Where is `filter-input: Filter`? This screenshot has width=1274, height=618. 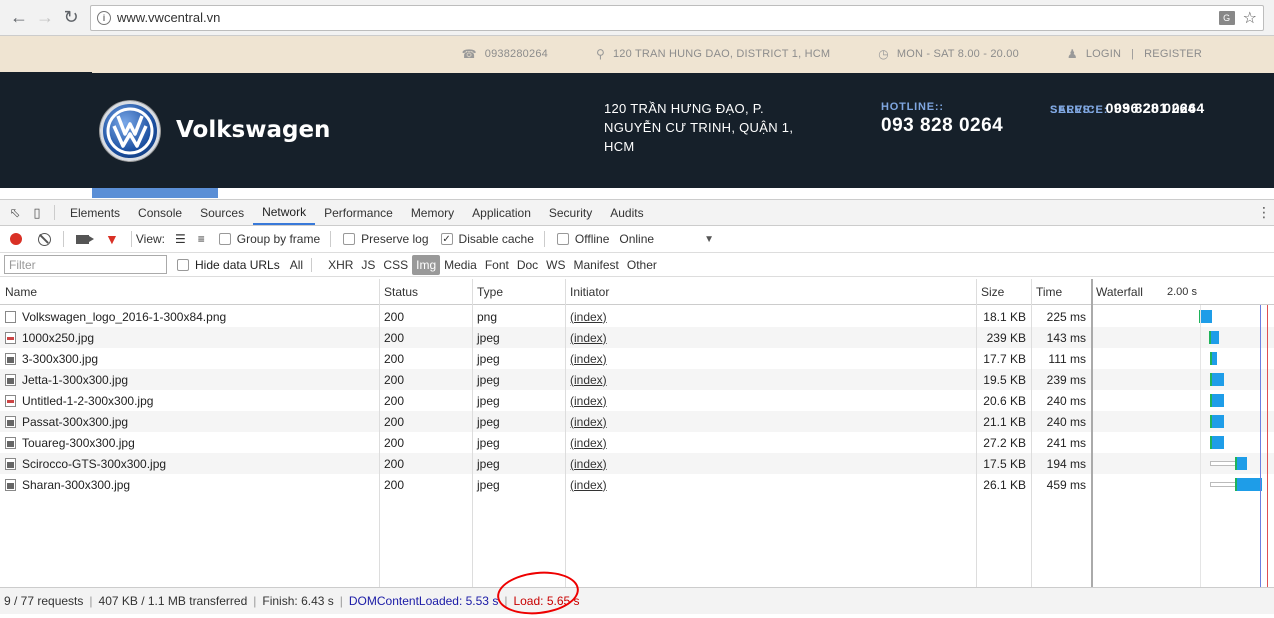 filter-input: Filter is located at coordinates (85, 264).